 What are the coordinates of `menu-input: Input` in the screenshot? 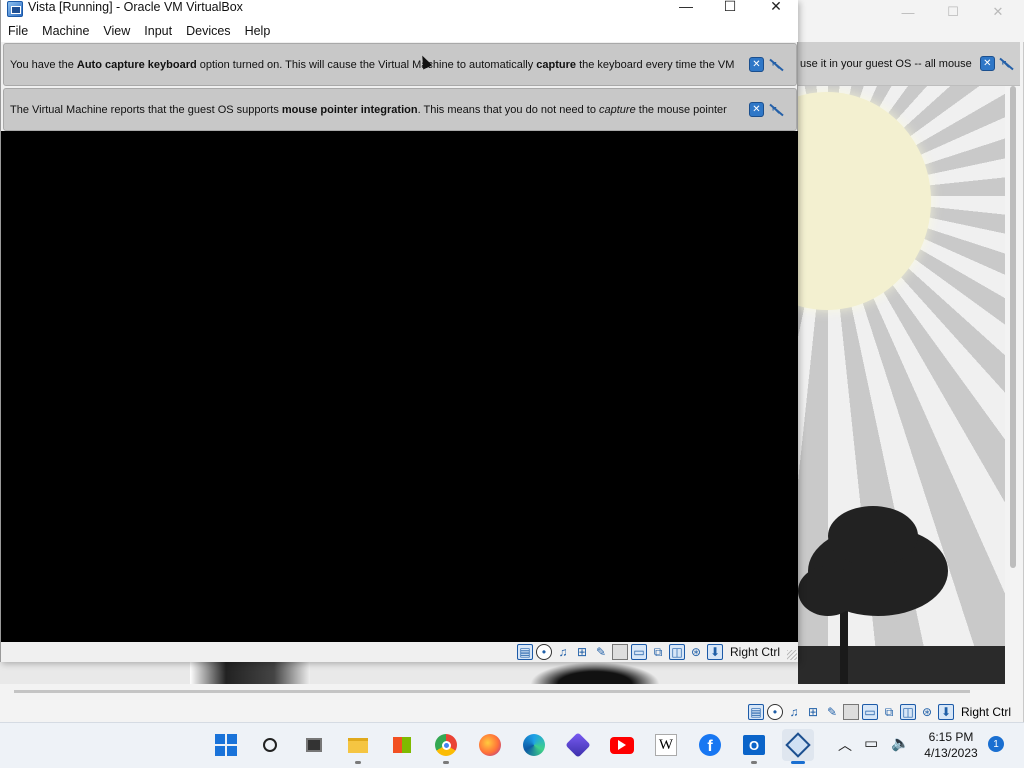 It's located at (158, 31).